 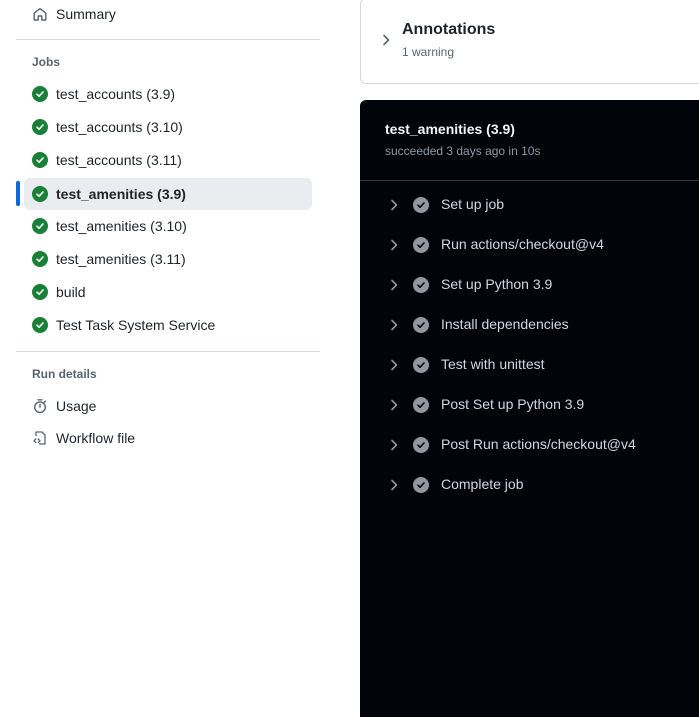 I want to click on job-label: Test Task System Service, so click(x=136, y=325).